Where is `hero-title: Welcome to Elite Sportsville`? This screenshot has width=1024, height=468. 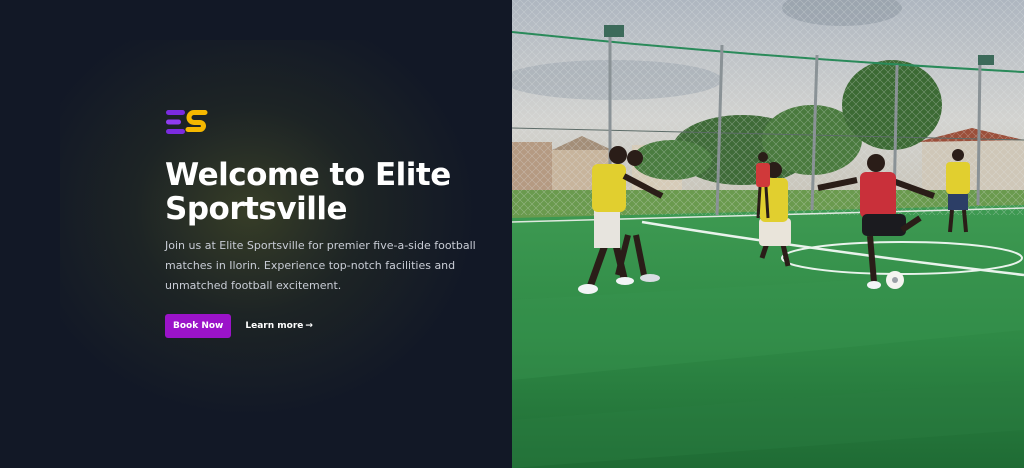 hero-title: Welcome to Elite Sportsville is located at coordinates (308, 192).